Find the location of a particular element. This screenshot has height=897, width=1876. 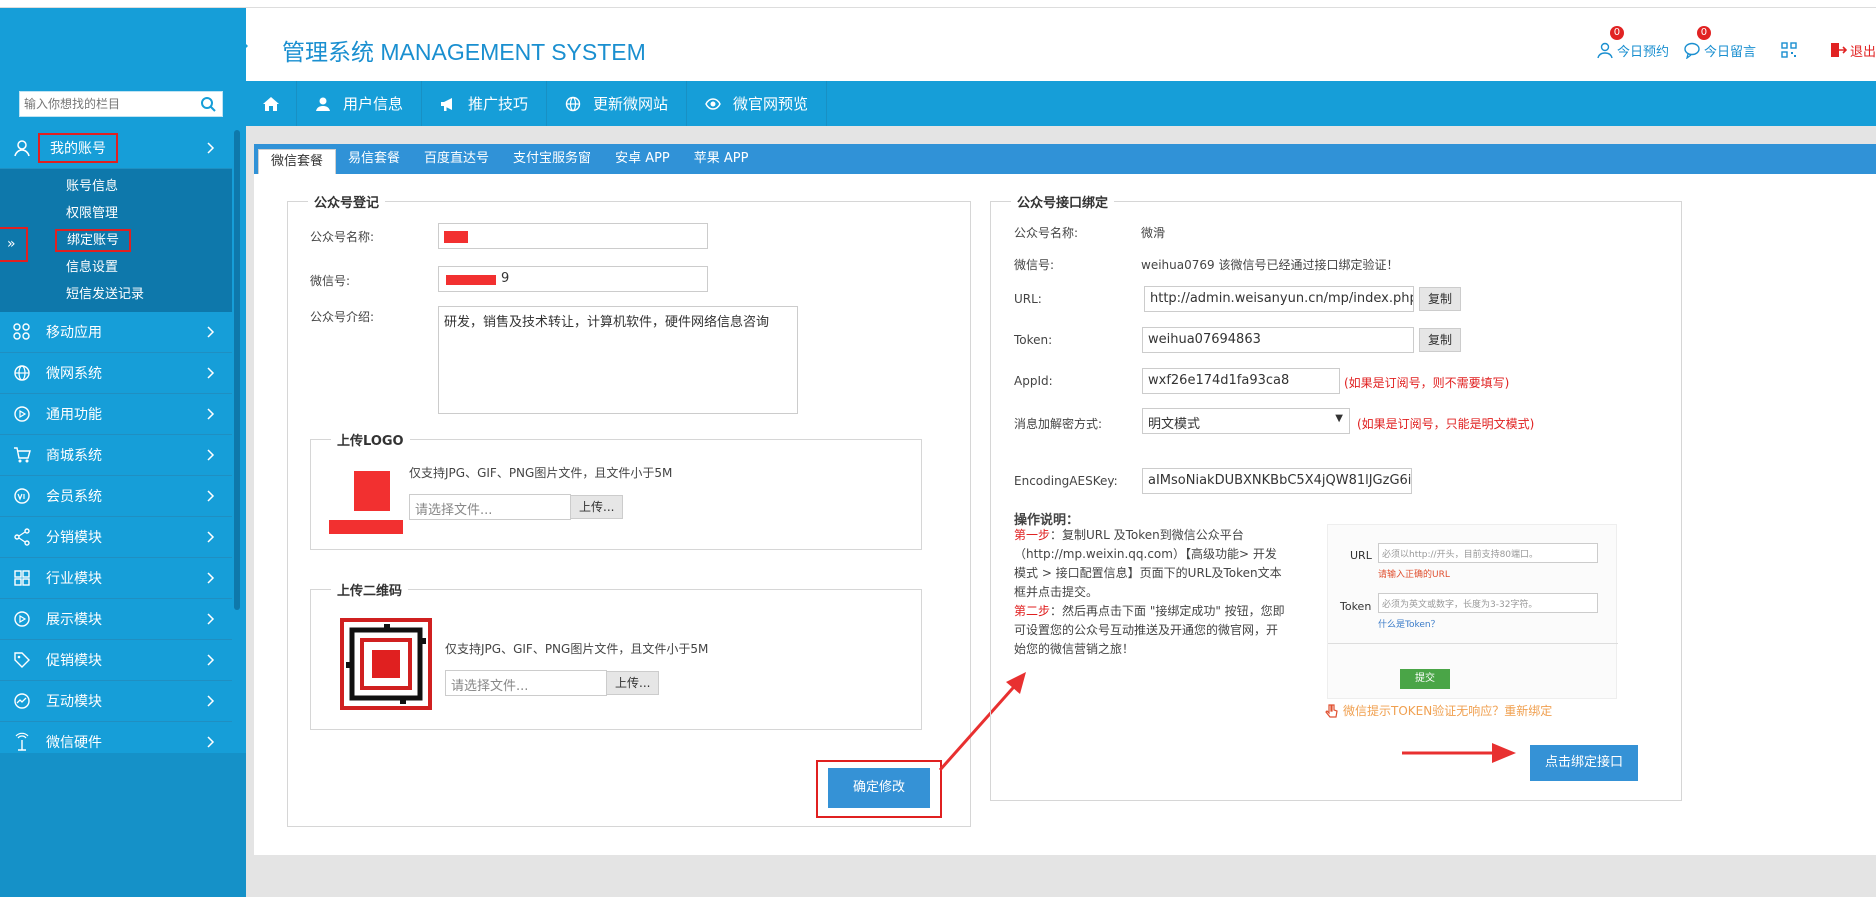

today-appointments-button: 0 今日预约 is located at coordinates (1632, 44).